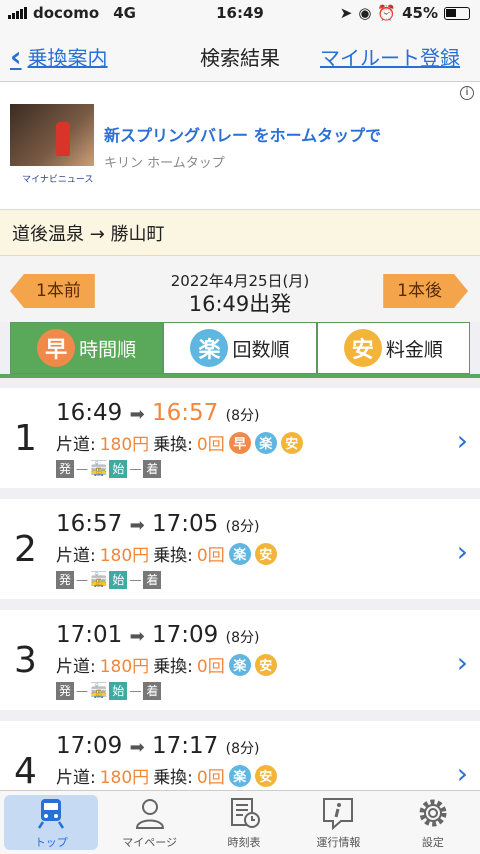  I want to click on ad-info-icon: i, so click(467, 93).